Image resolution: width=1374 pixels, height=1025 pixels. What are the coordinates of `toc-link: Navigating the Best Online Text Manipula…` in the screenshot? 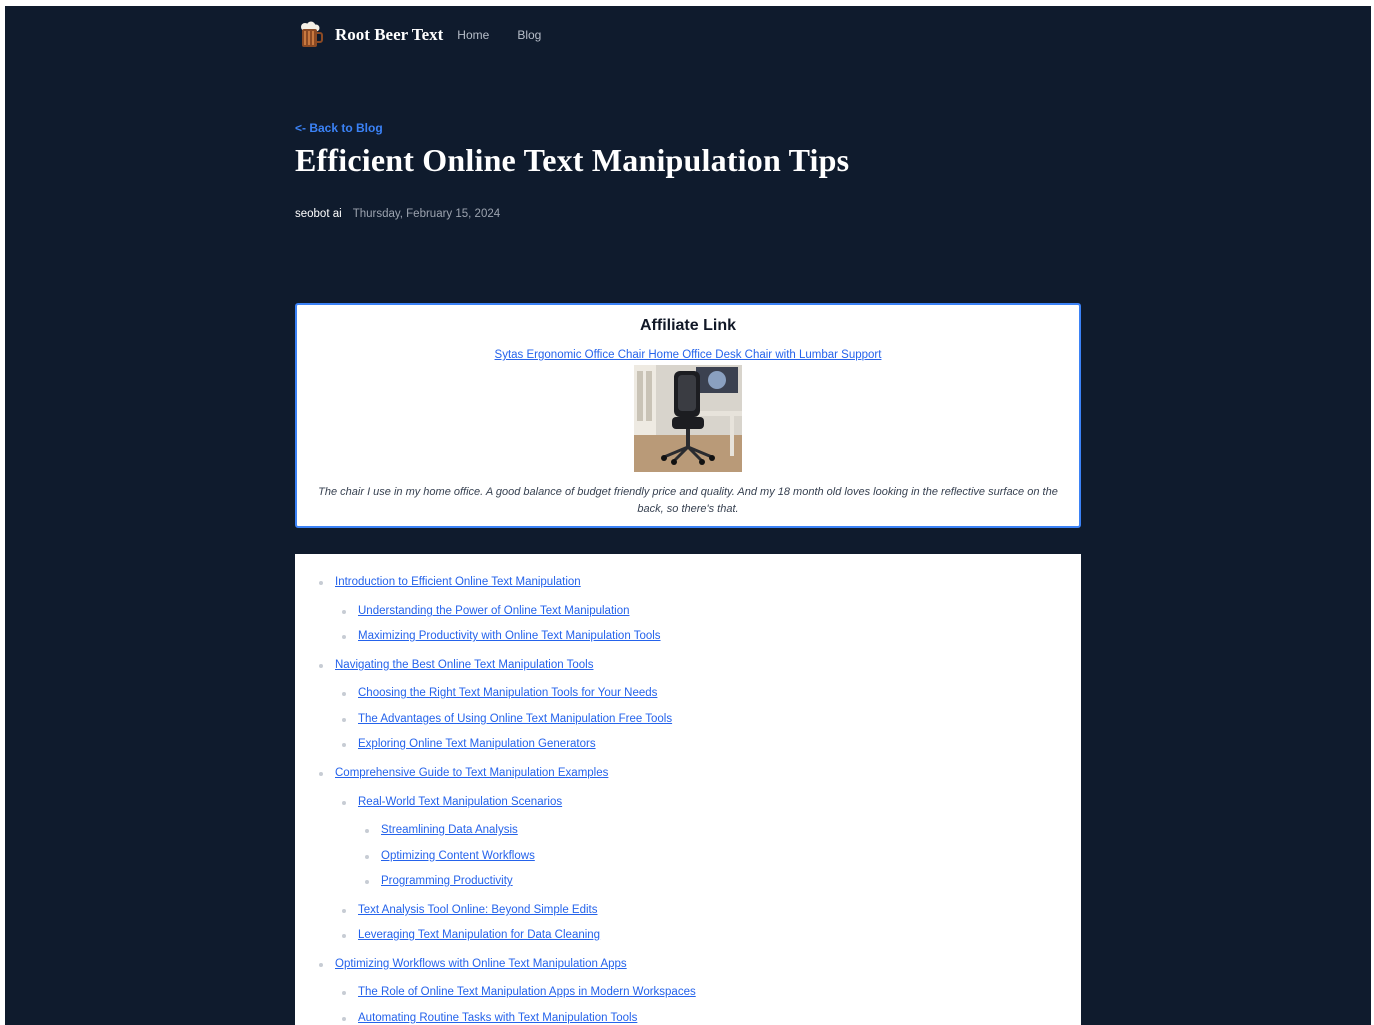 It's located at (464, 665).